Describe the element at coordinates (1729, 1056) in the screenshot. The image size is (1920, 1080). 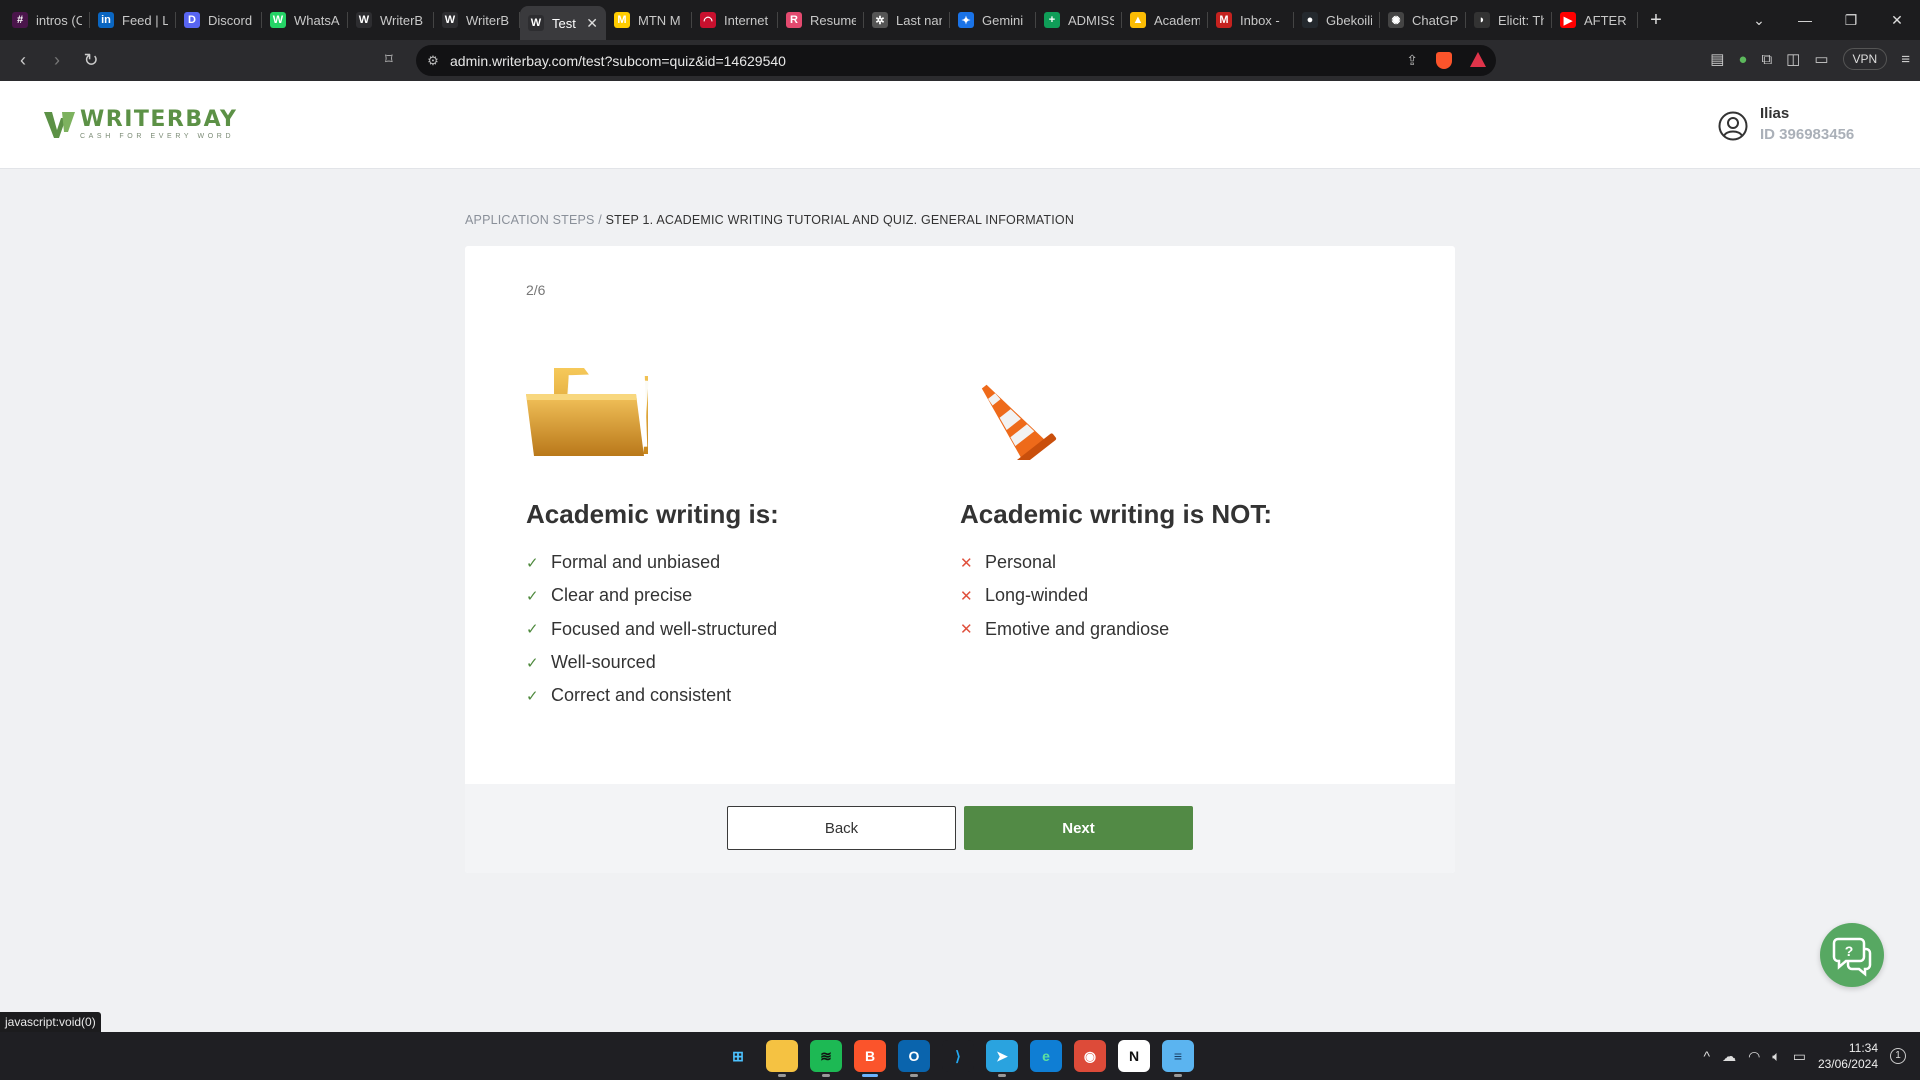
I see `onedrive-icon: ☁` at that location.